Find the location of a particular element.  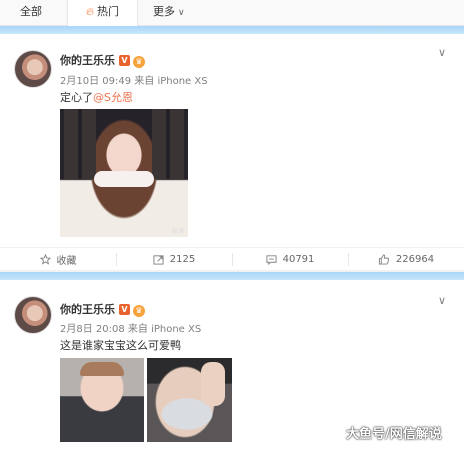

chevron-down-icon: ∨ is located at coordinates (181, 13).